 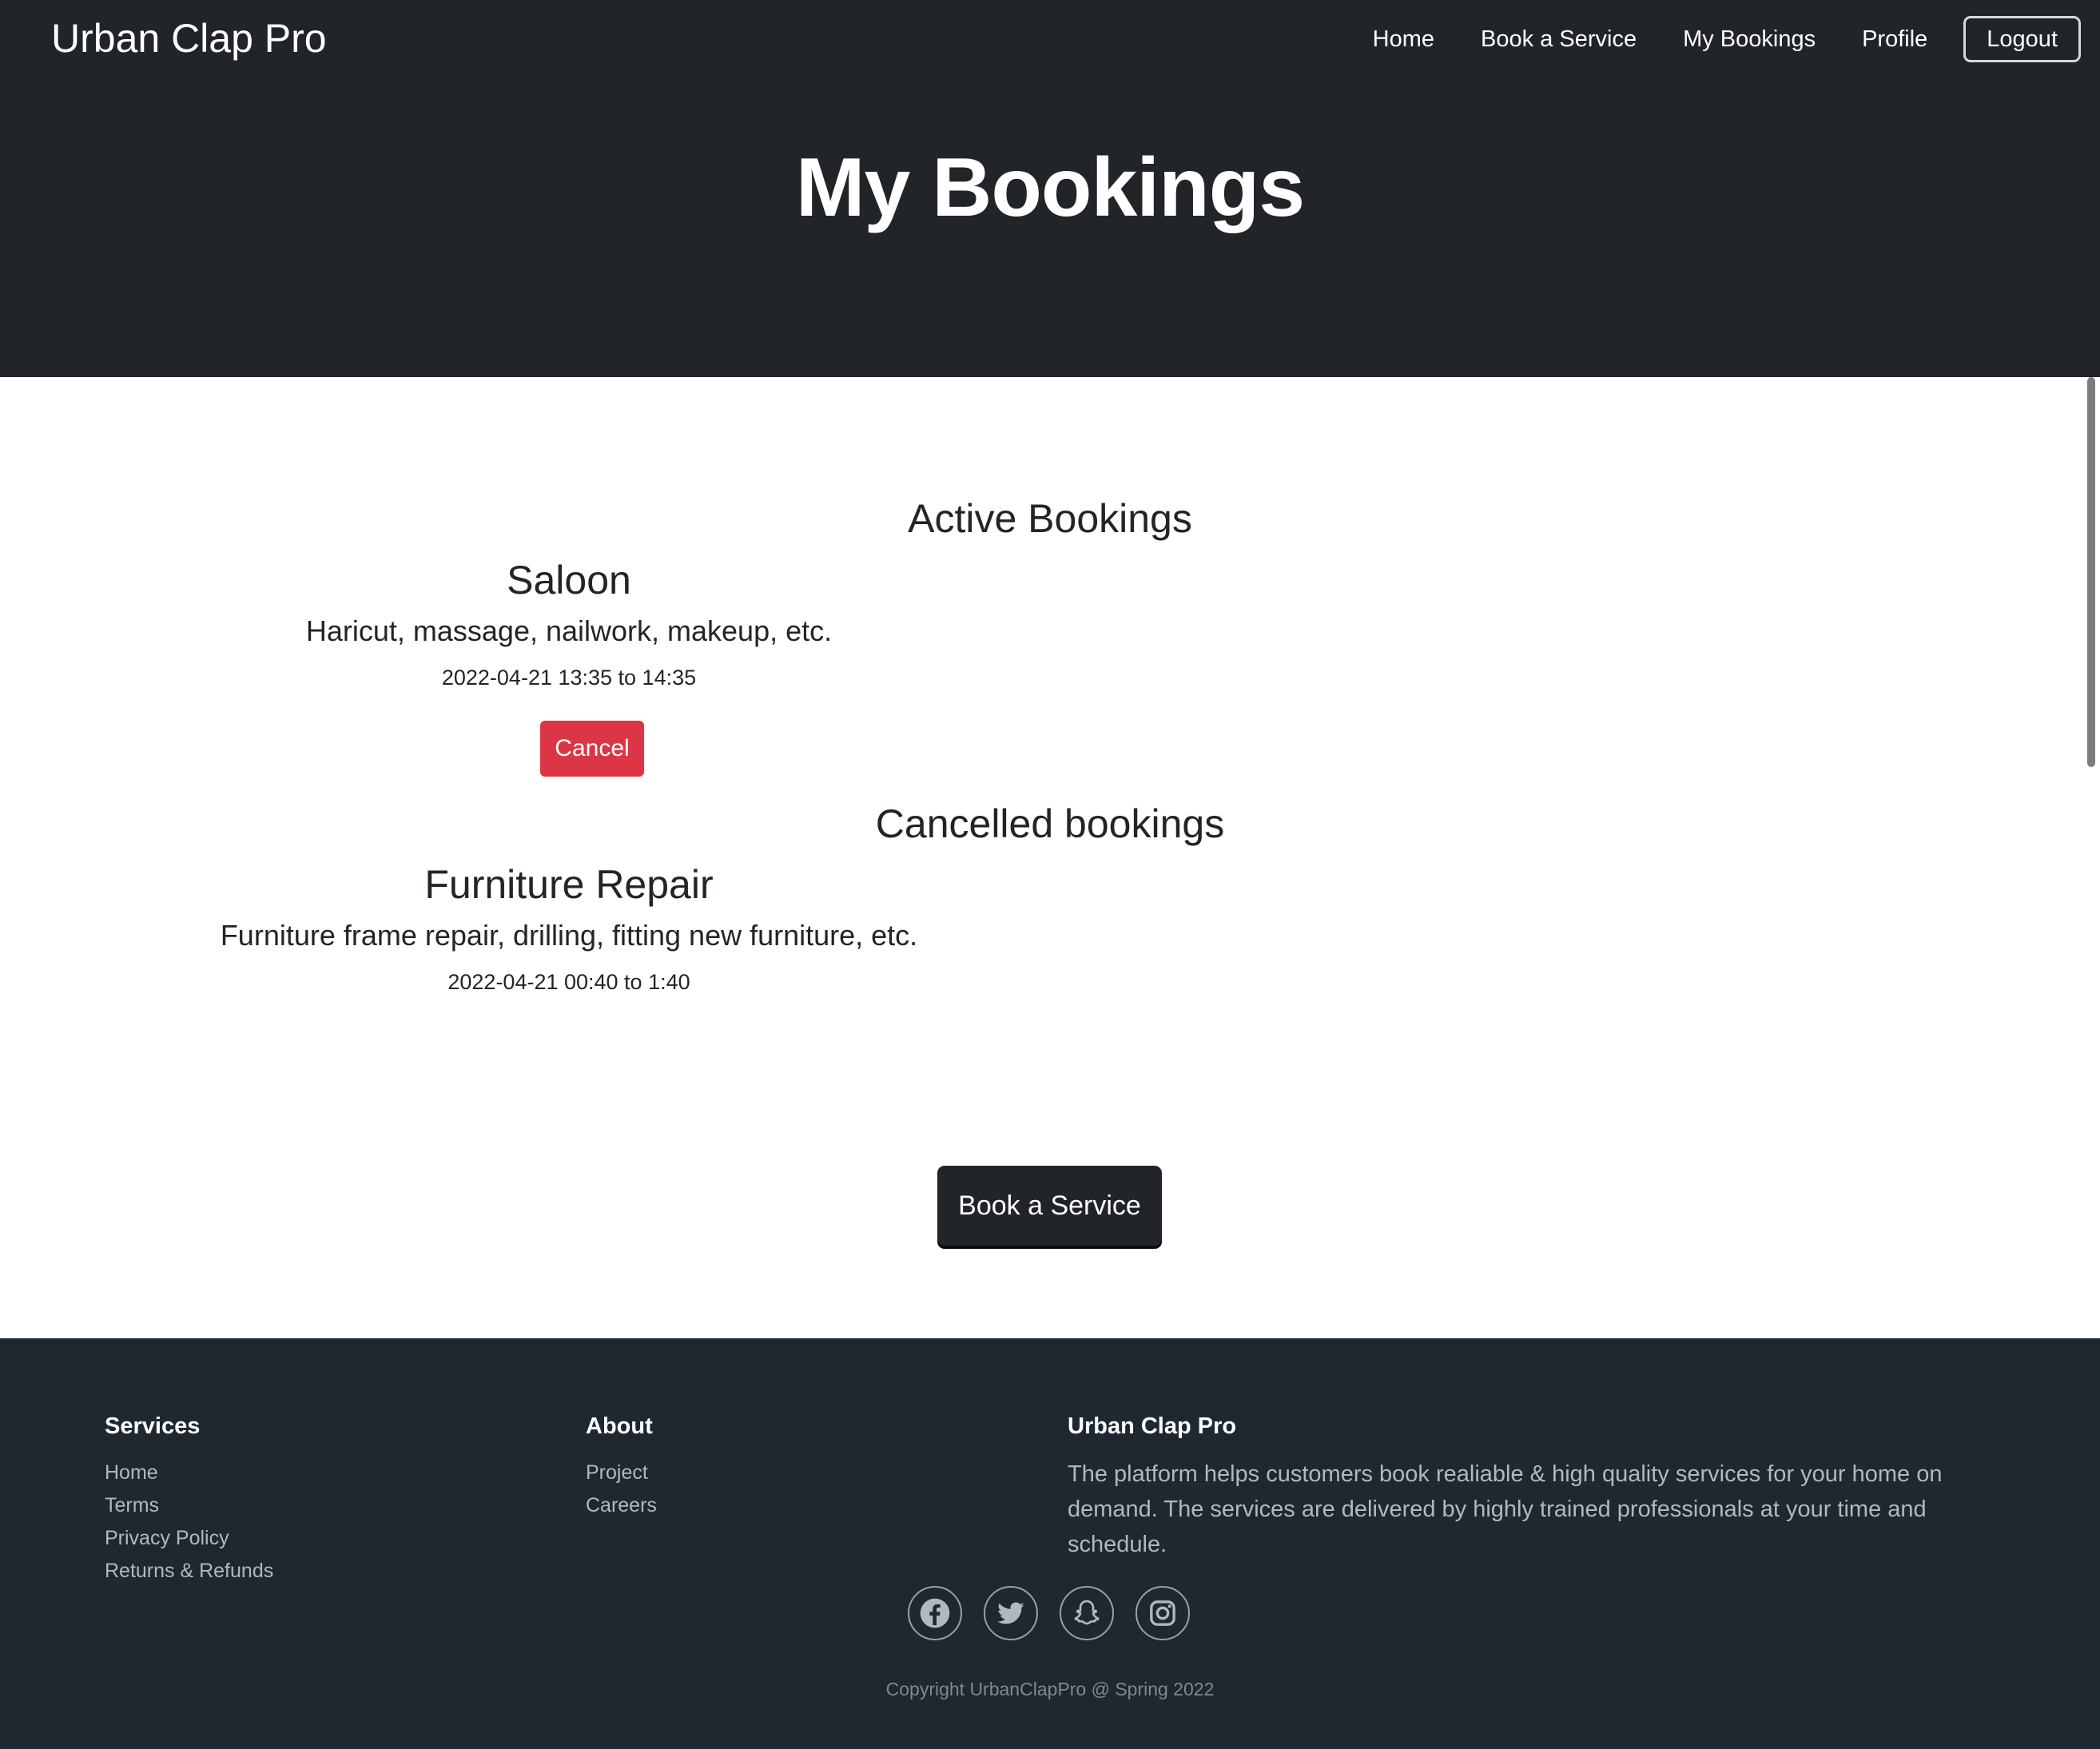 I want to click on instagram-icon, so click(x=1163, y=1613).